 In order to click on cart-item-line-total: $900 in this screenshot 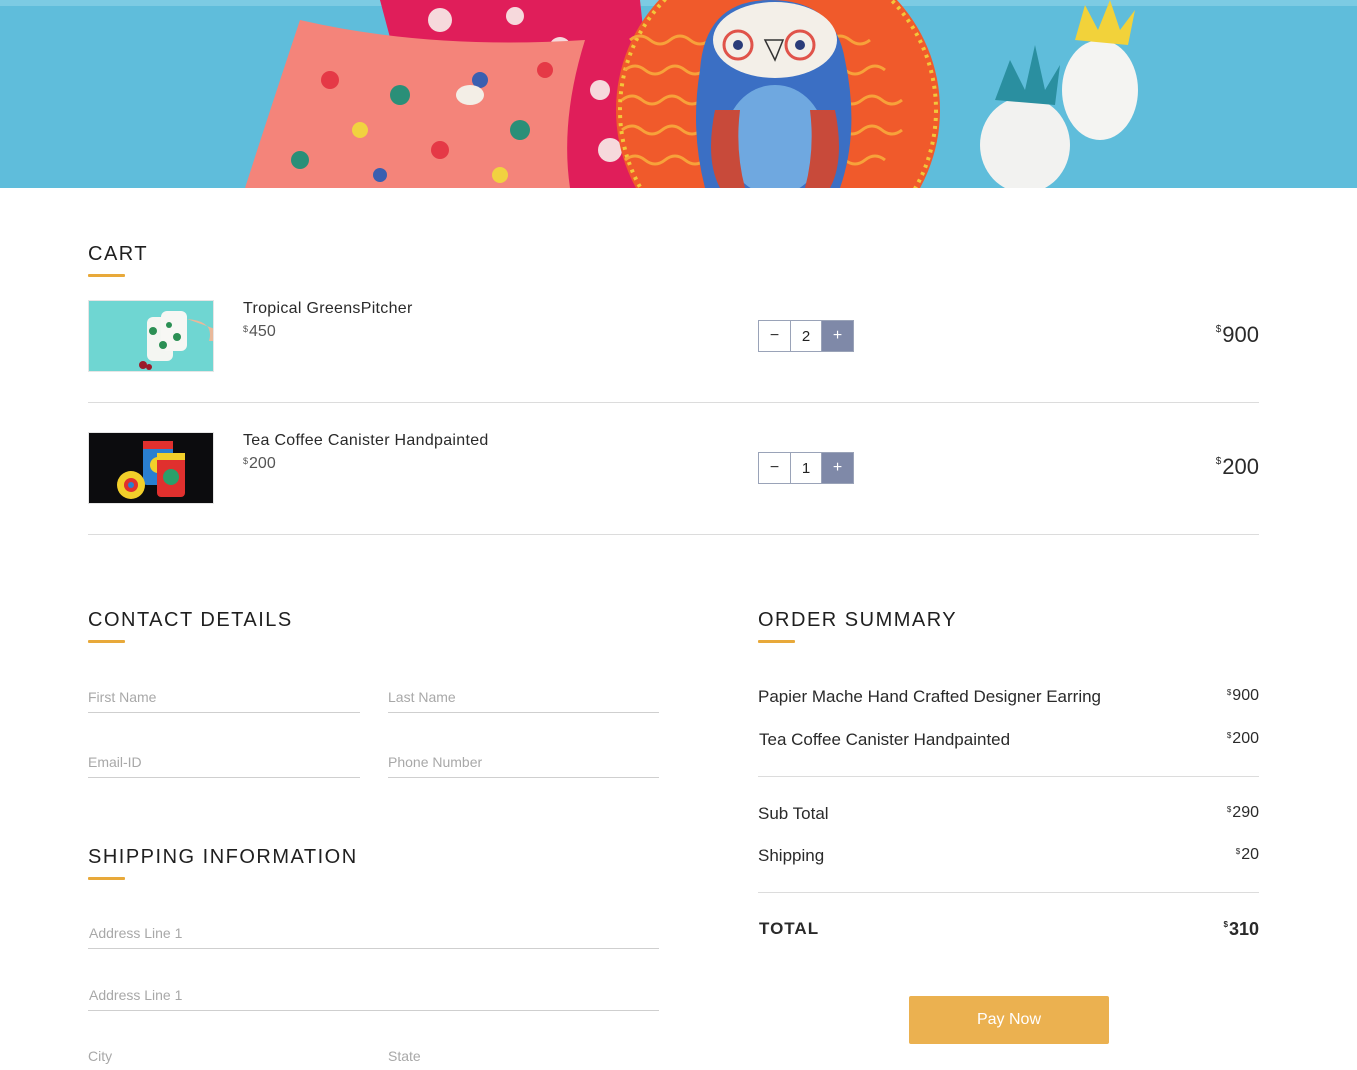, I will do `click(1237, 335)`.